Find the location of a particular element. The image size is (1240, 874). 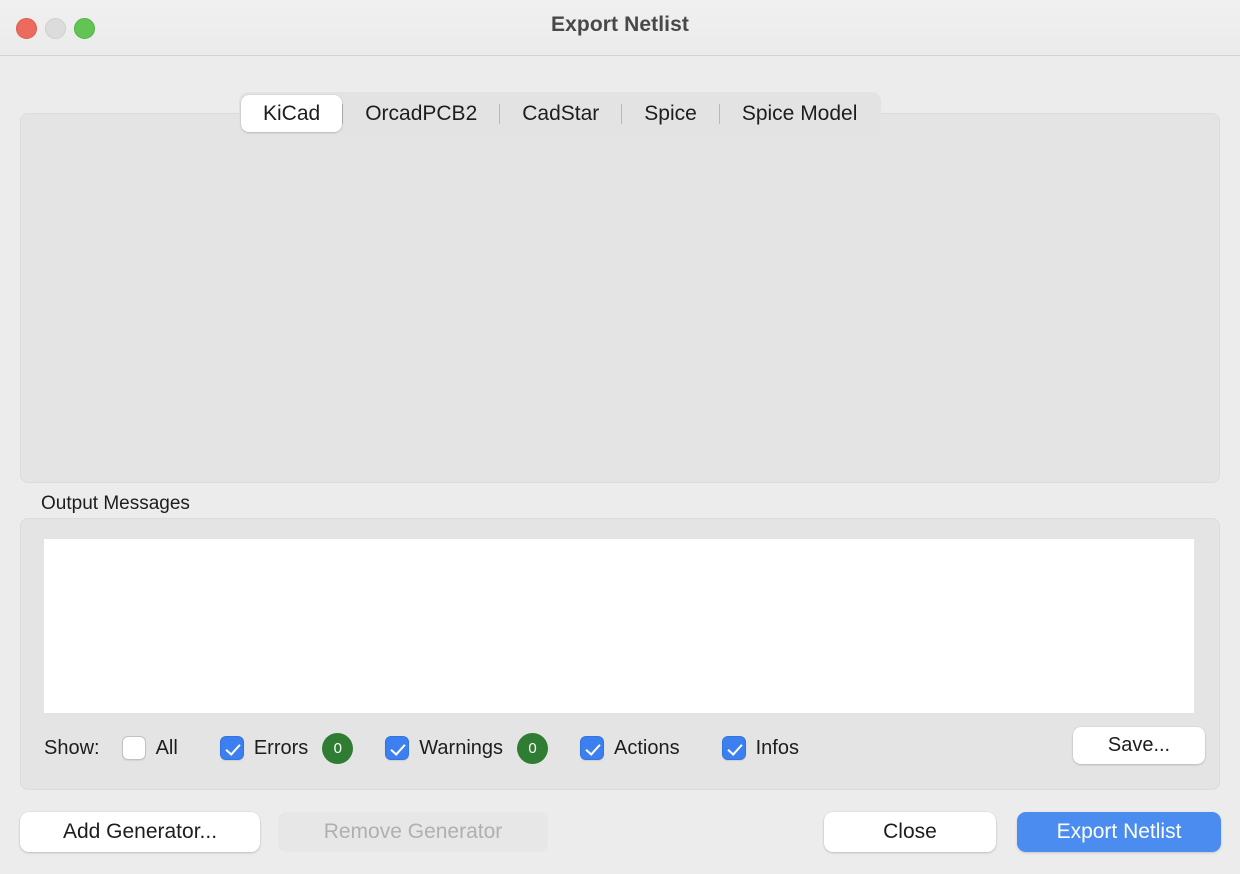

tab-label: Spice is located at coordinates (670, 113).